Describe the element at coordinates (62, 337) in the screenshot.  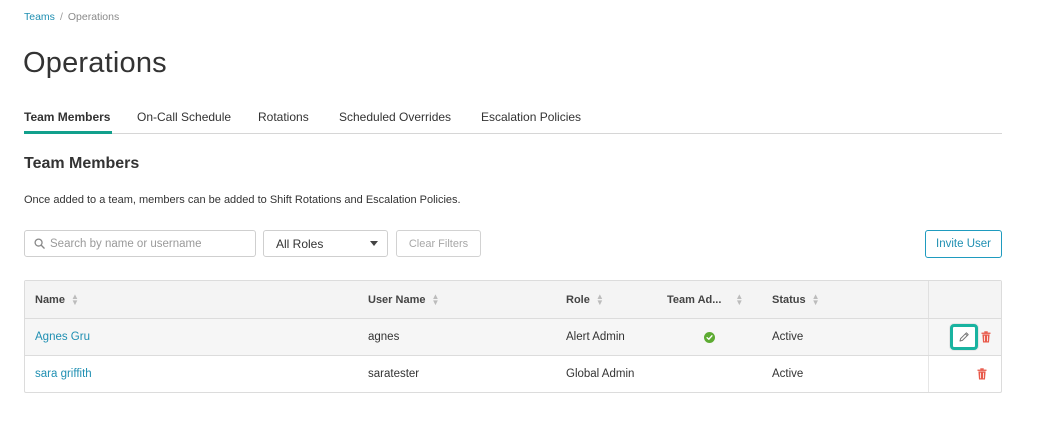
I see `member-name-link: Agnes Gru` at that location.